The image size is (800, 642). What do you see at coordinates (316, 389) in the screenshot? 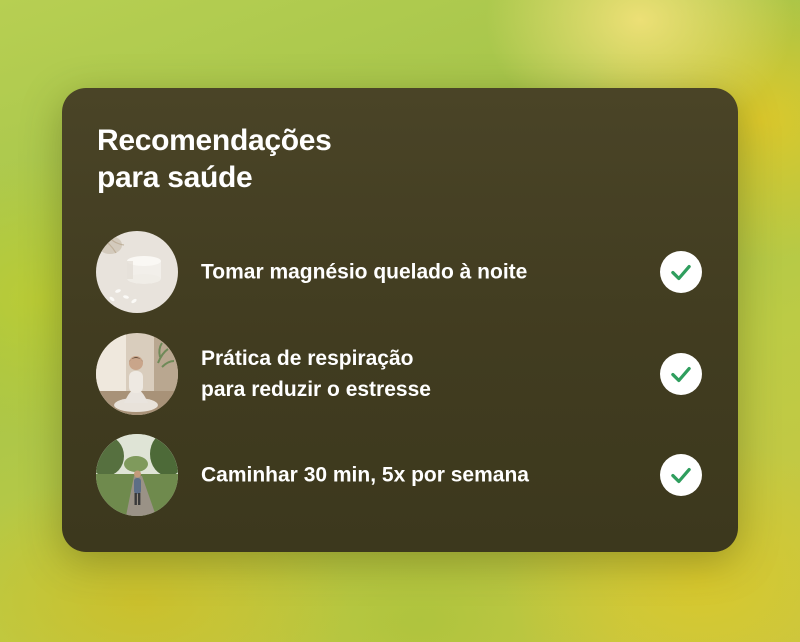
I see `recommendation-label-line: para reduzir o estresse` at bounding box center [316, 389].